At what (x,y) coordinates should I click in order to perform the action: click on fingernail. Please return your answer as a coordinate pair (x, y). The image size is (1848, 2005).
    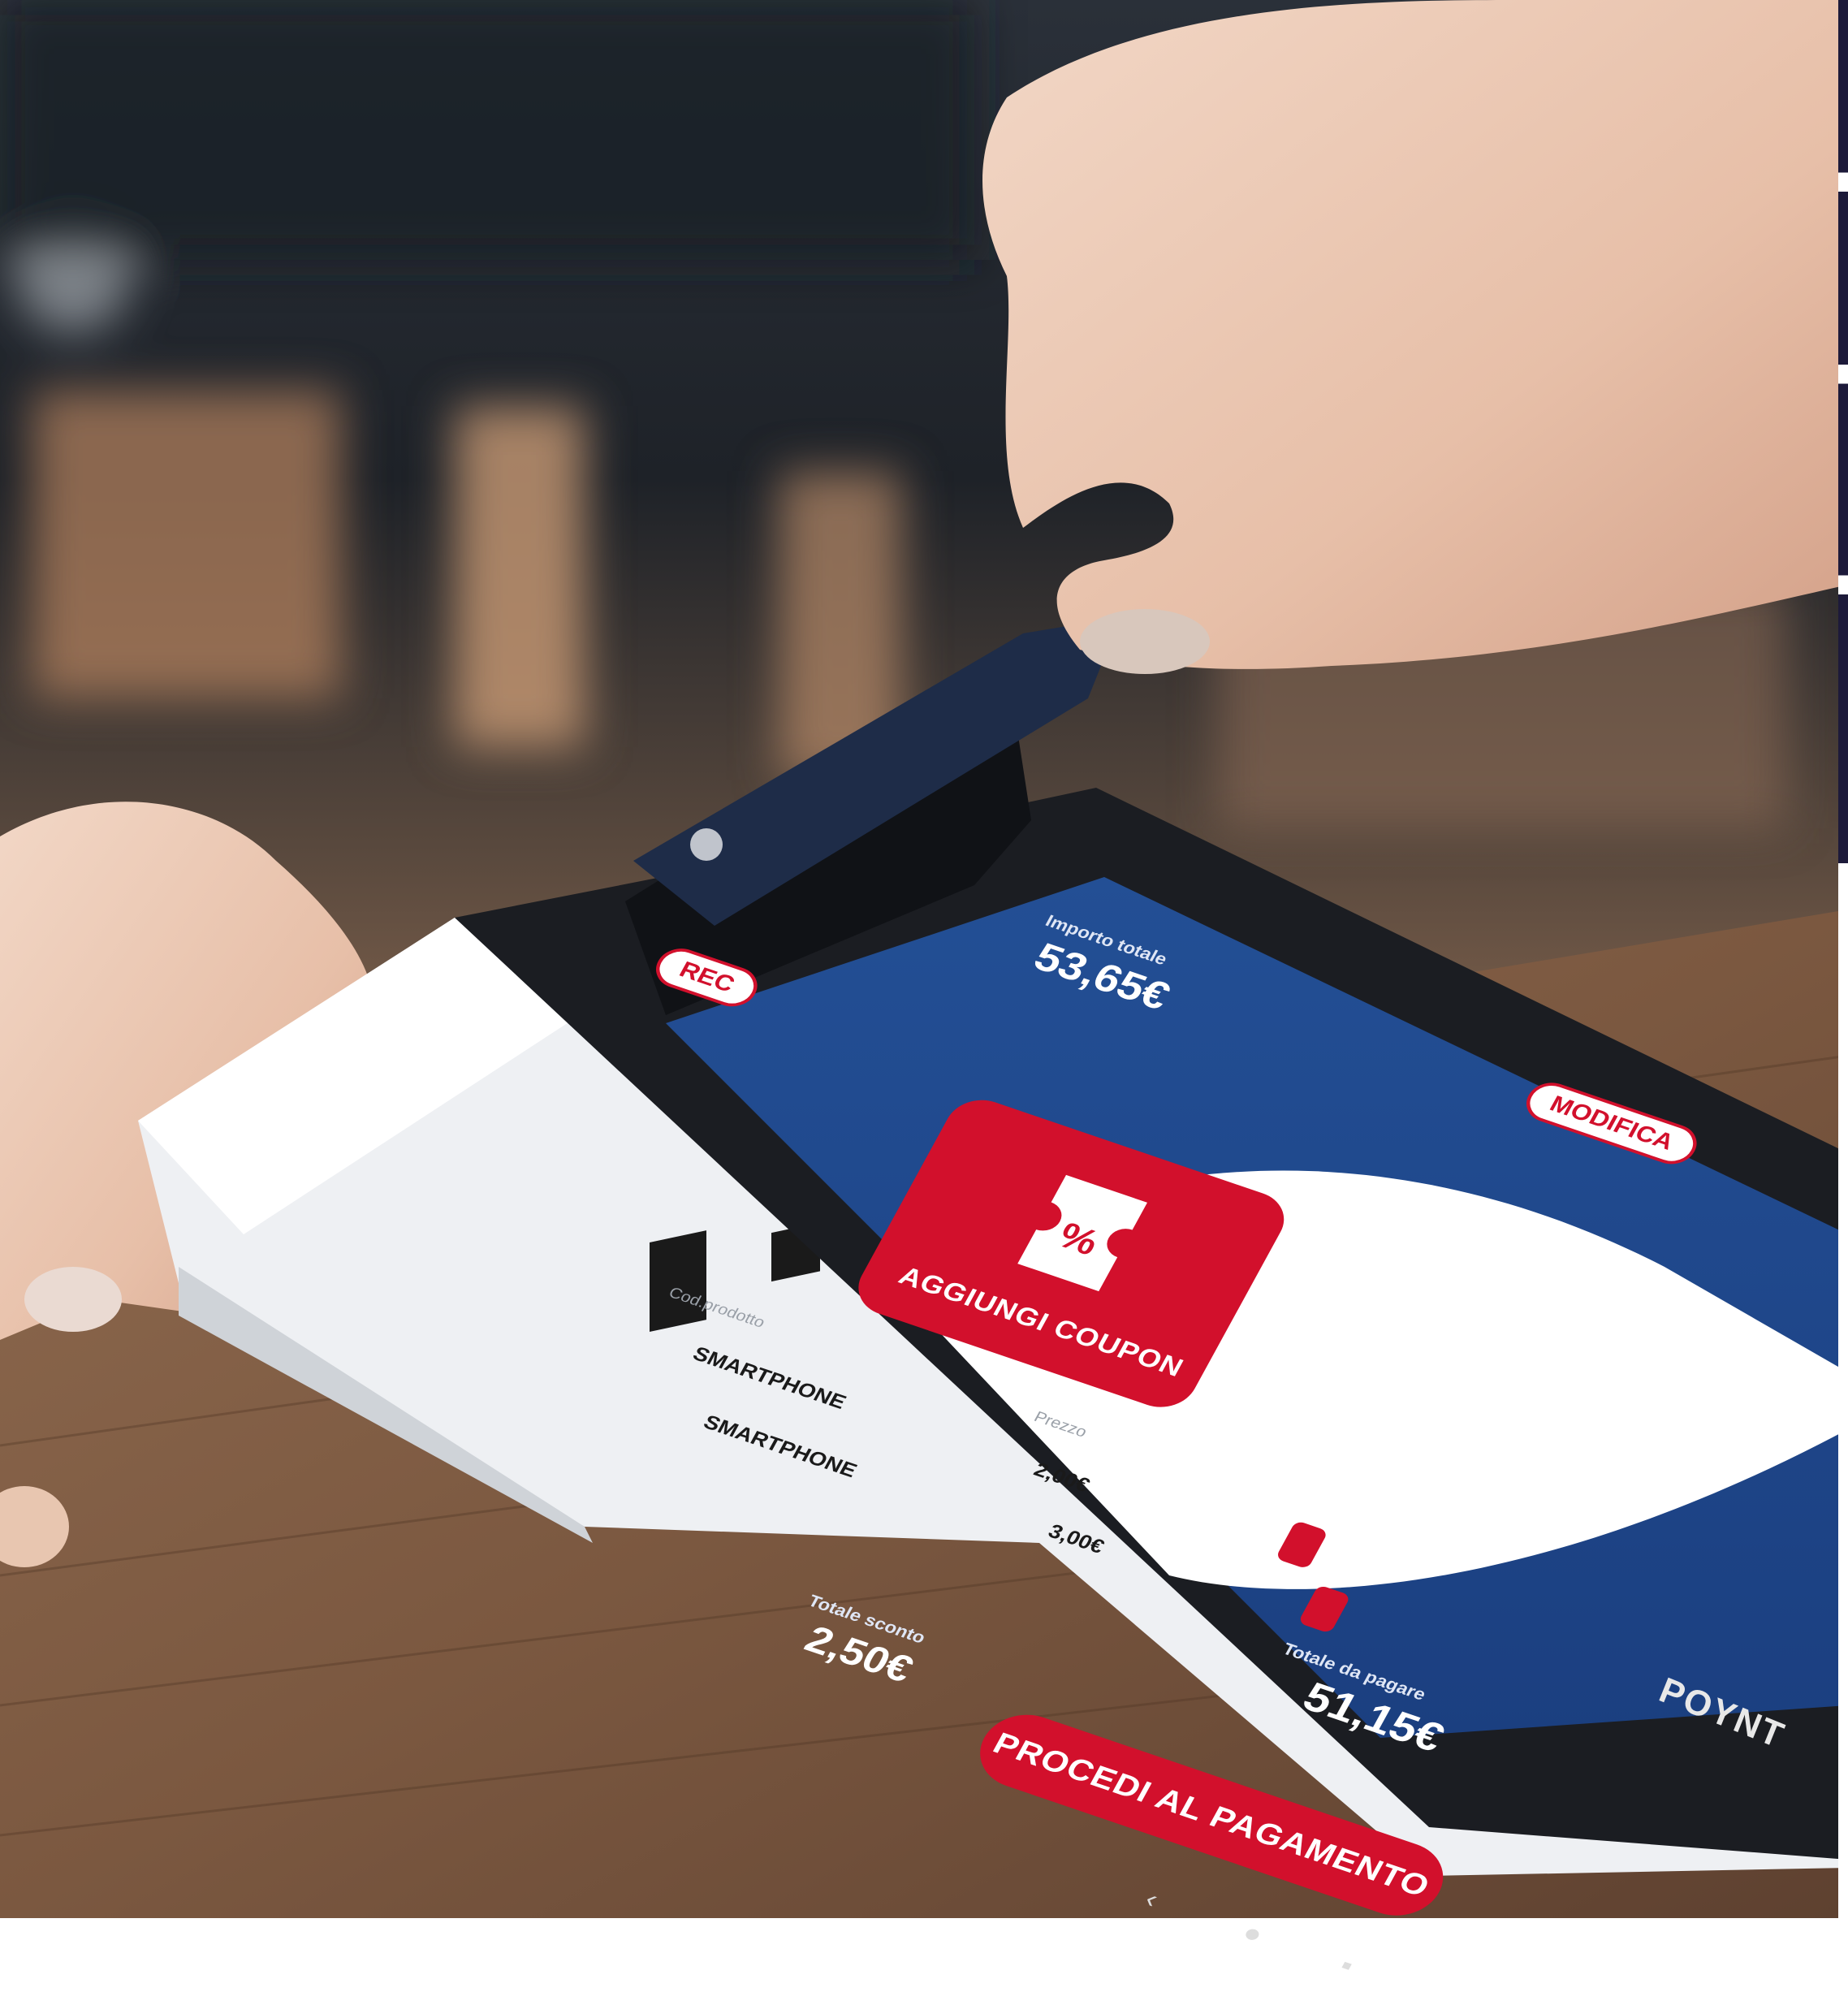
    Looking at the image, I should click on (73, 1299).